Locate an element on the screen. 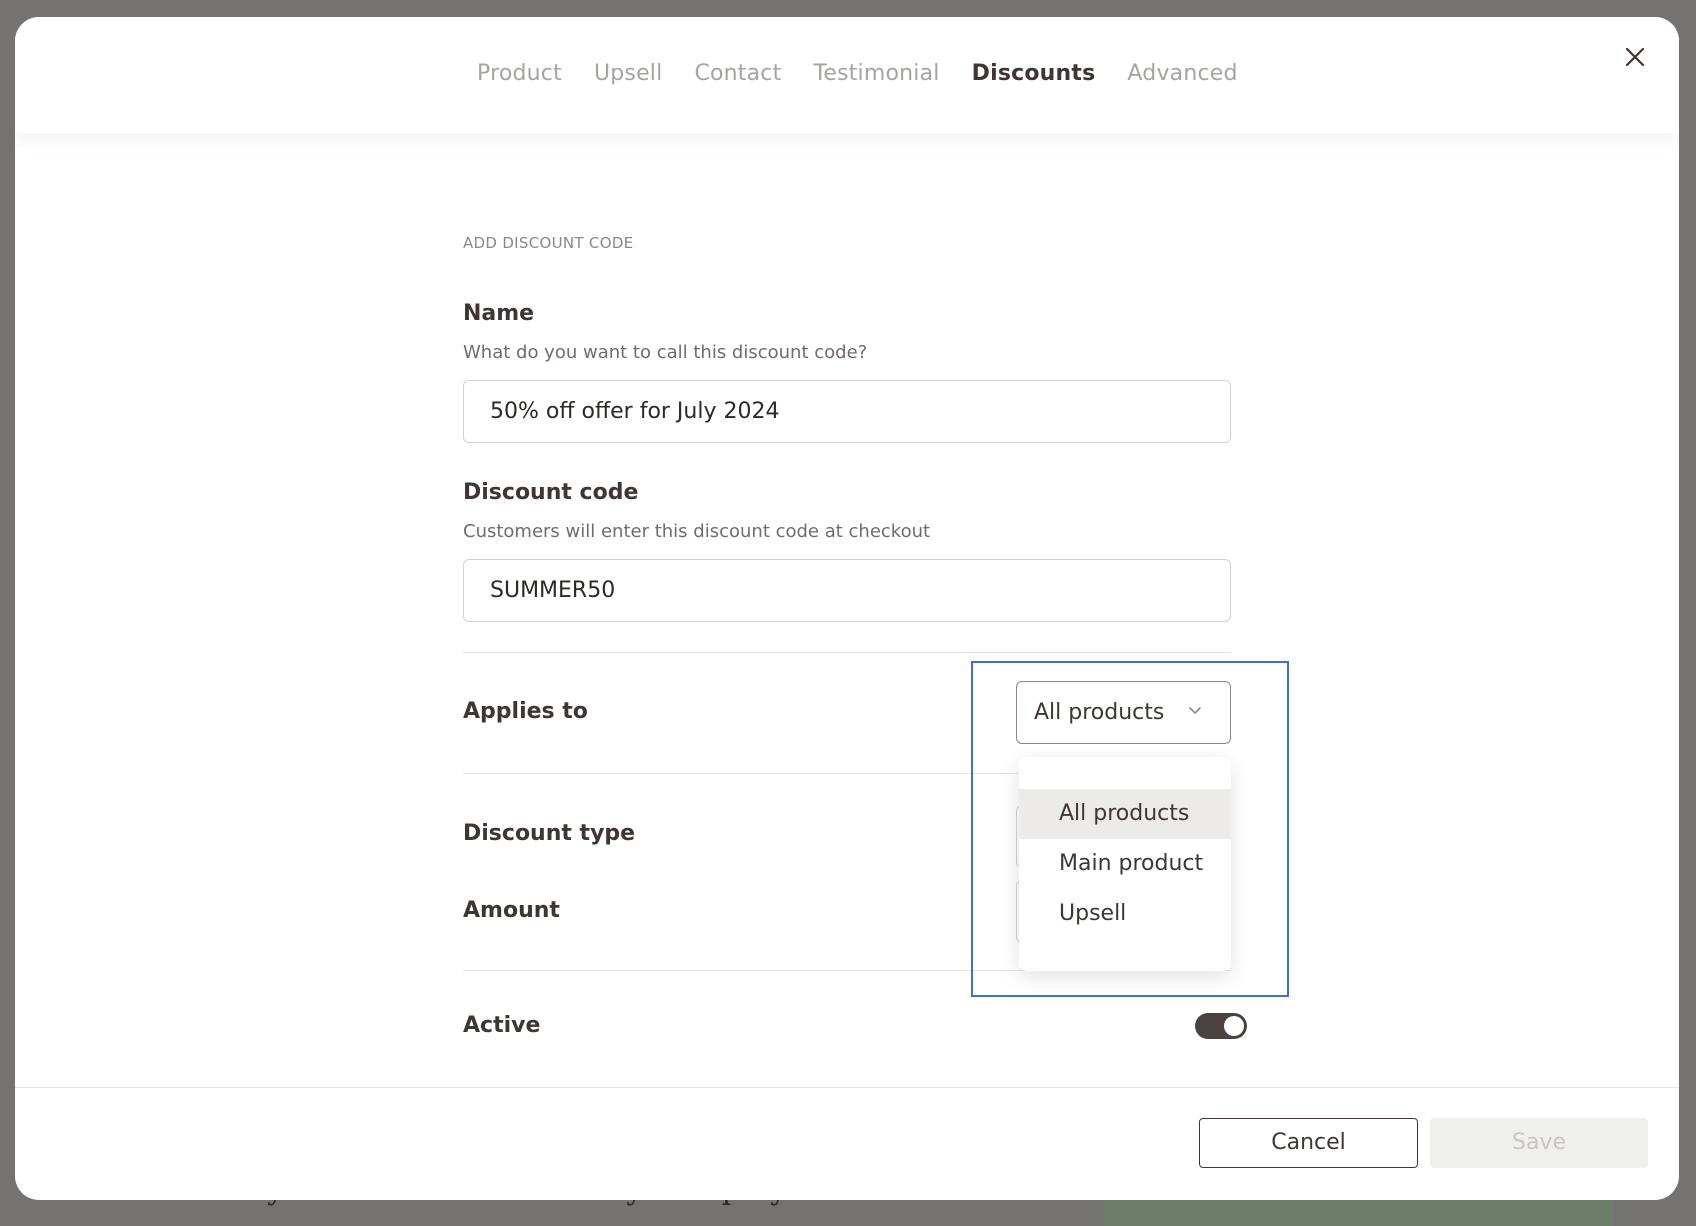 This screenshot has width=1696, height=1226. name-input is located at coordinates (847, 411).